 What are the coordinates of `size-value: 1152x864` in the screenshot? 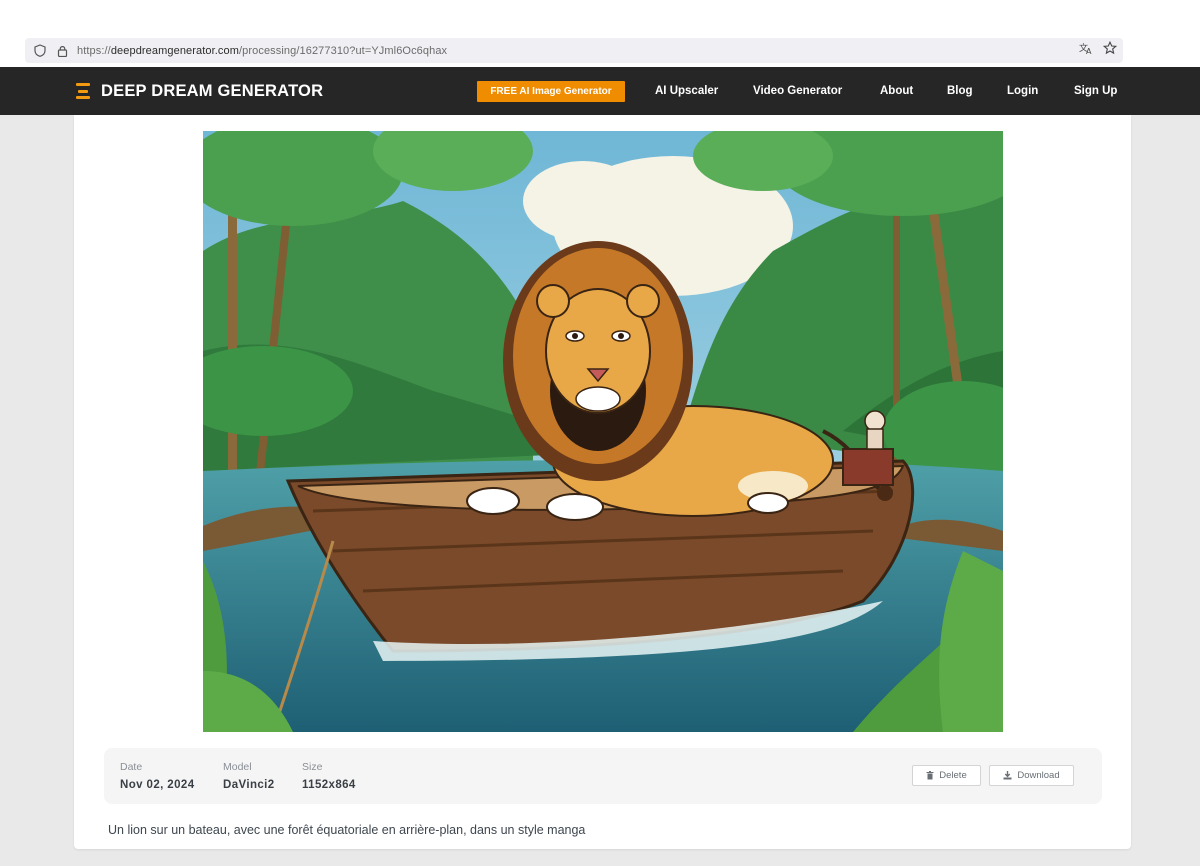 It's located at (329, 785).